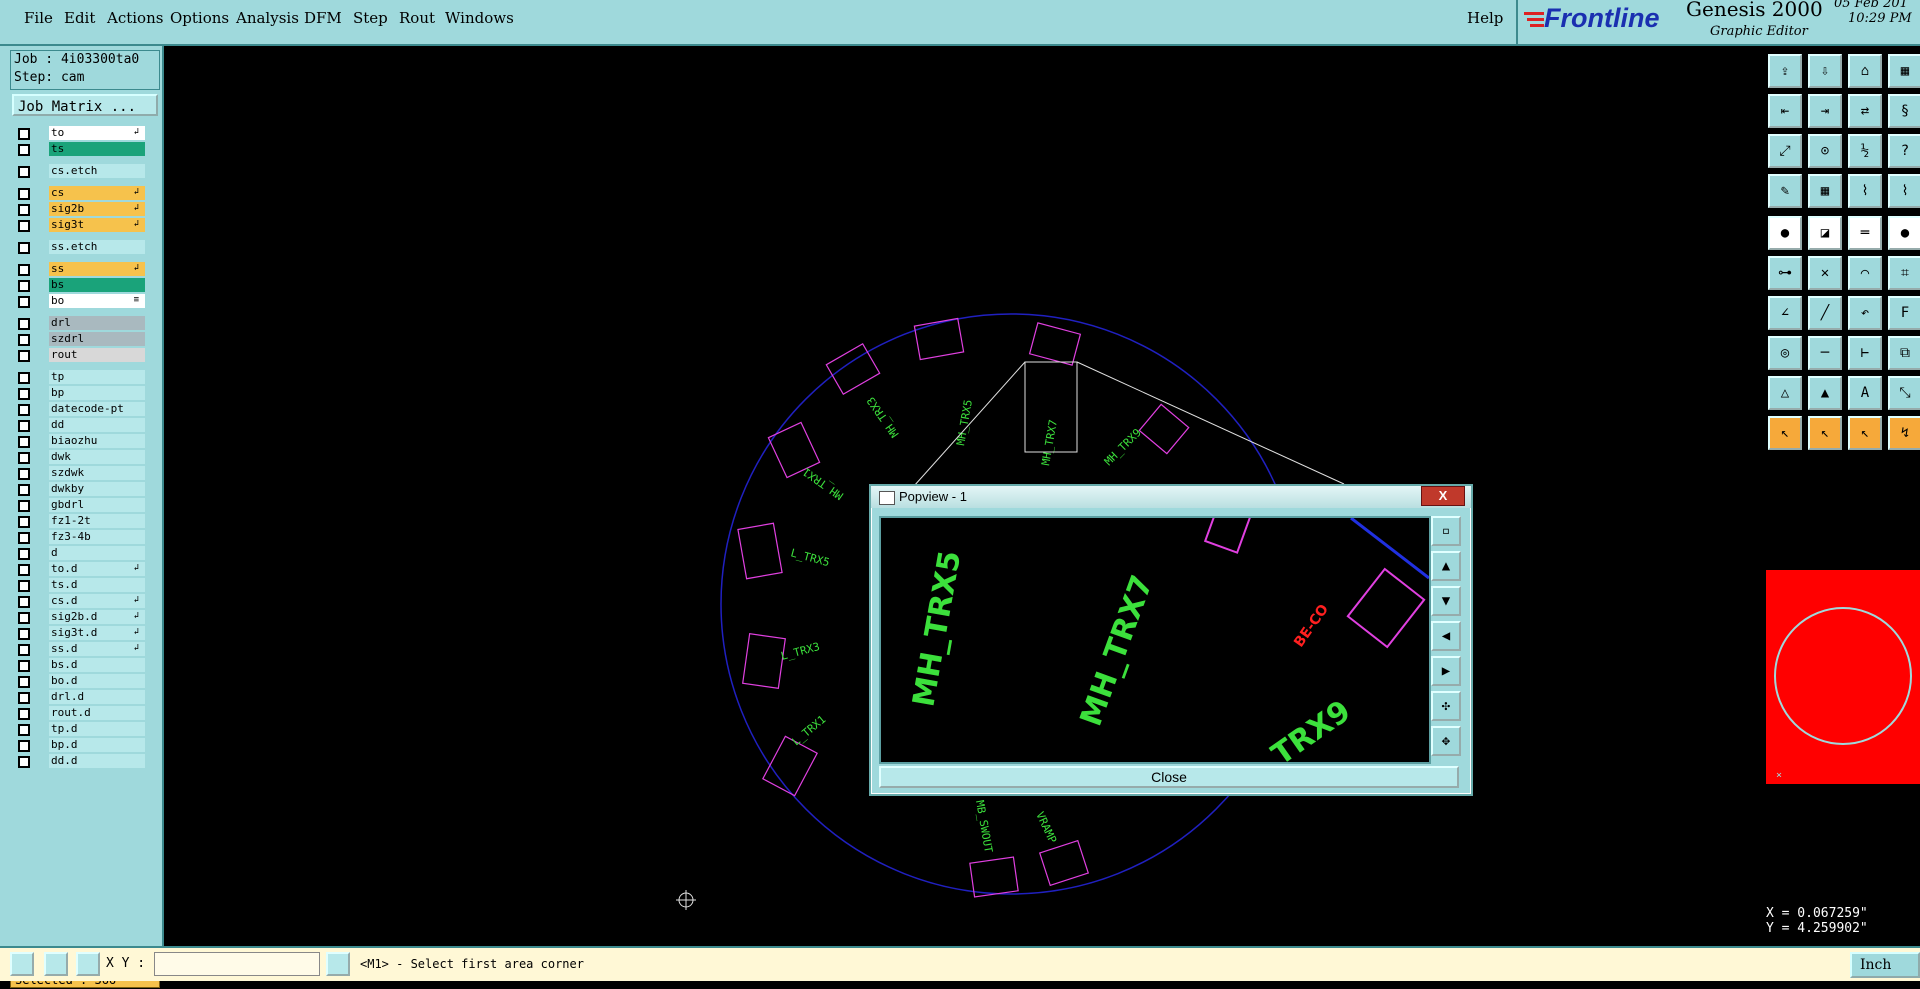  Describe the element at coordinates (79, 149) in the screenshot. I see `layer-row: ts` at that location.